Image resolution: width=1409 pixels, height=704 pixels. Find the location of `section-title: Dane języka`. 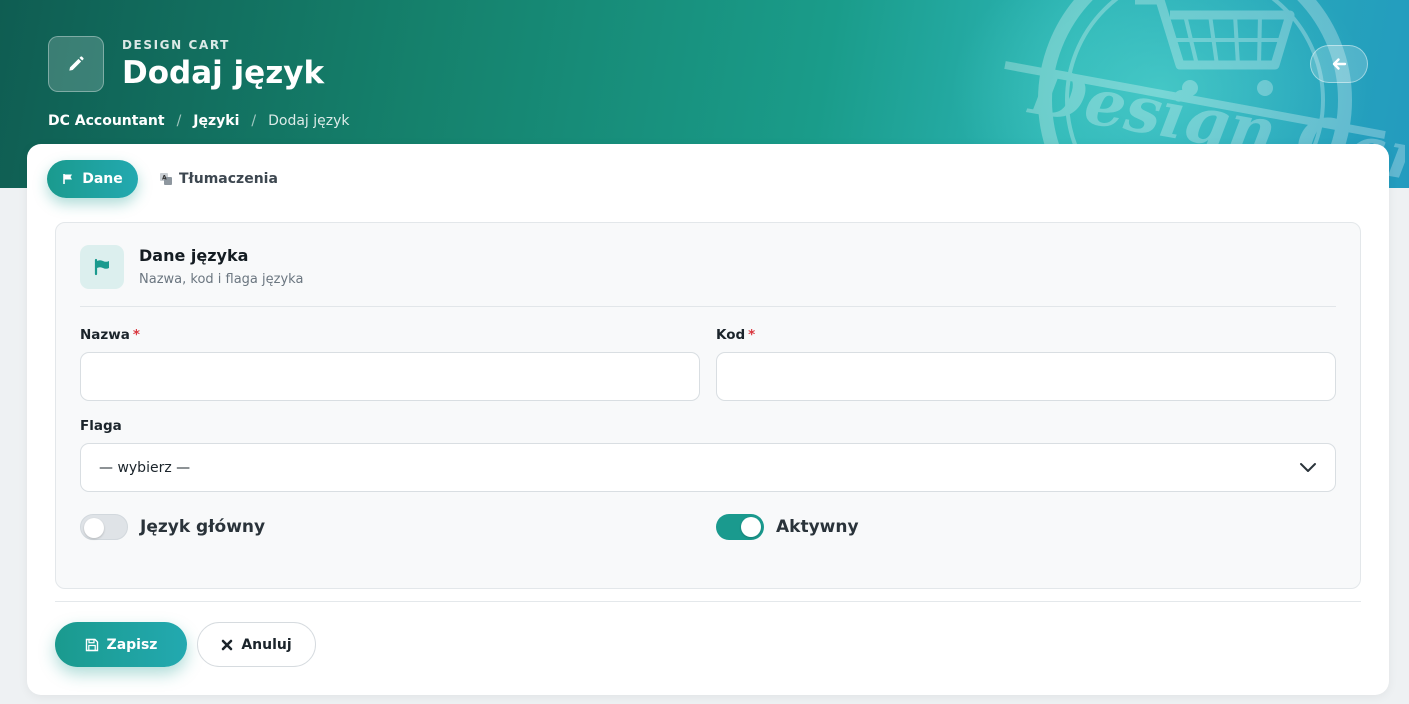

section-title: Dane języka is located at coordinates (194, 255).